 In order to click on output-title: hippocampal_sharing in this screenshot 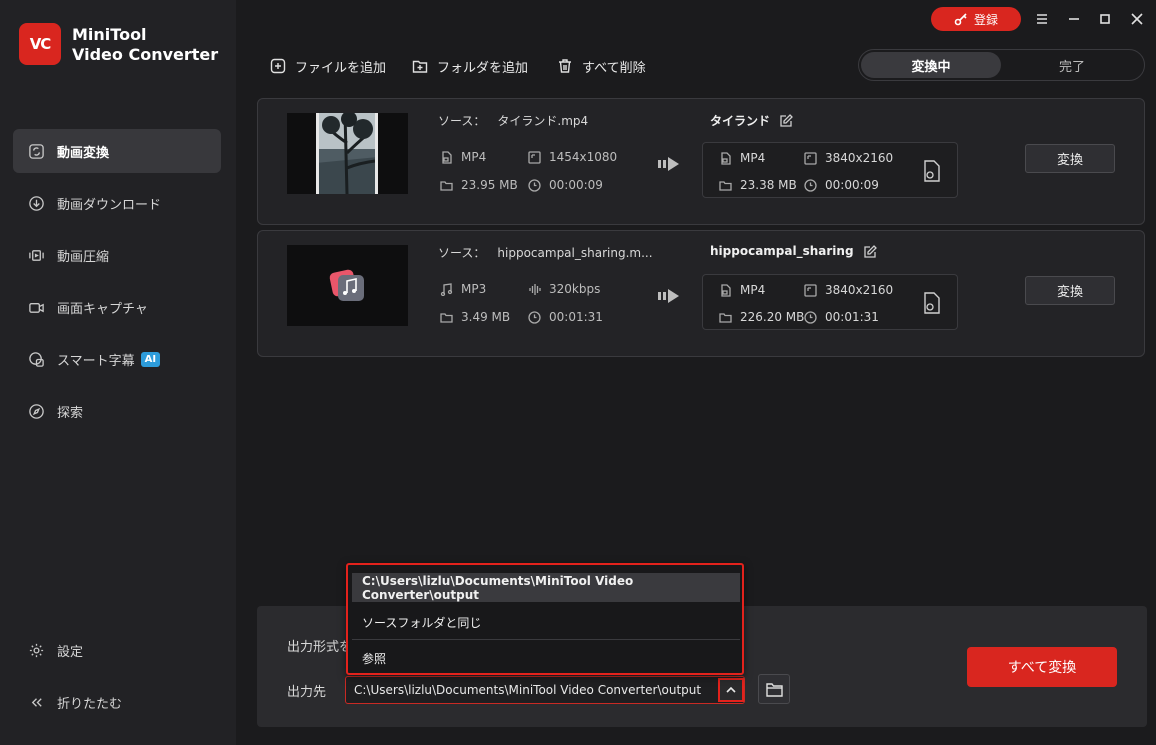, I will do `click(793, 251)`.